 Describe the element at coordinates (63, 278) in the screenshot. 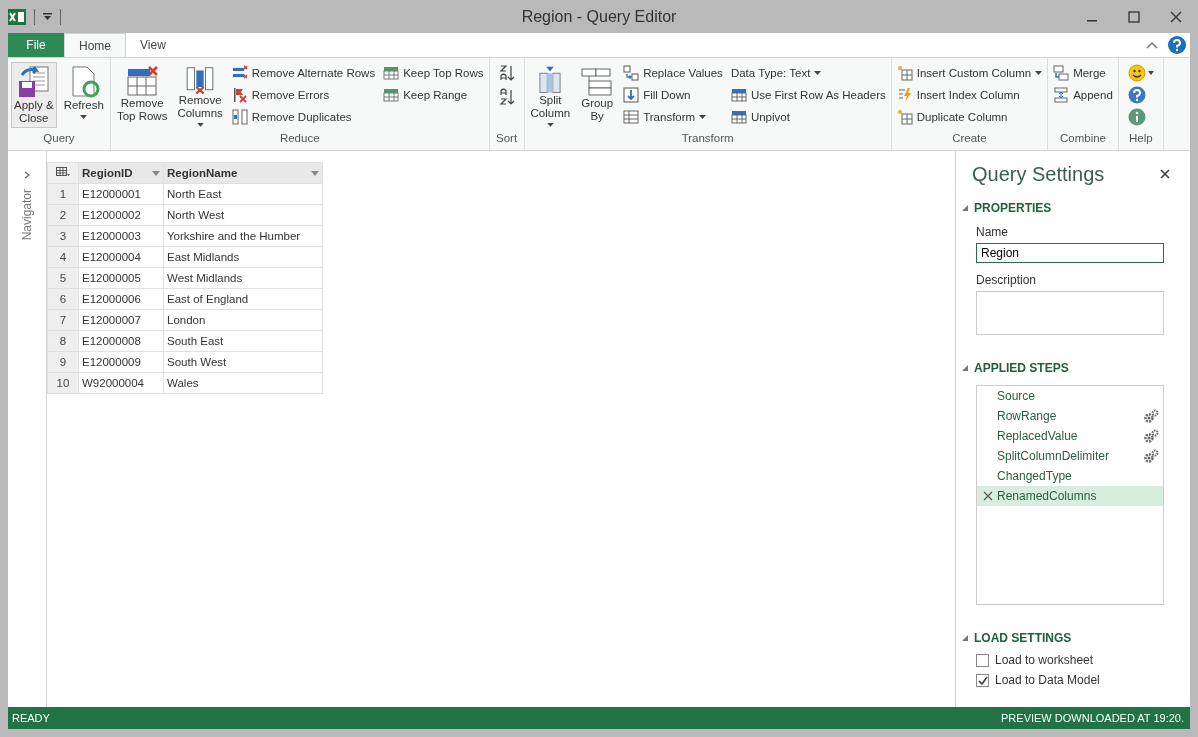

I see `row-number: 5` at that location.